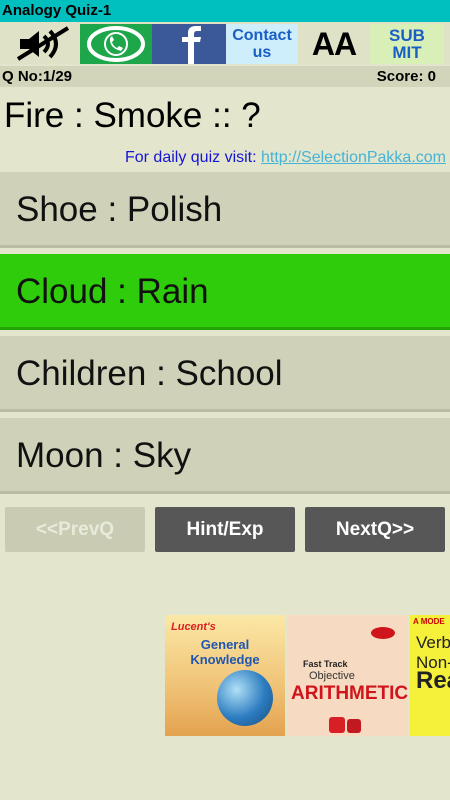 This screenshot has height=800, width=450. What do you see at coordinates (353, 157) in the screenshot?
I see `daily-quiz-link: http://SelectionPakka.com` at bounding box center [353, 157].